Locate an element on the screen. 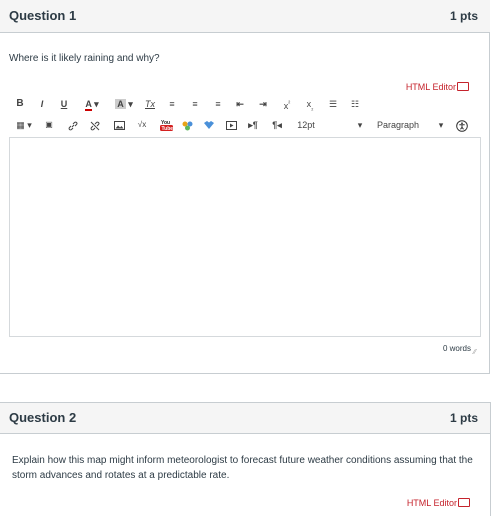 This screenshot has height=516, width=491. question-1-text: Where is it likely raining and why? is located at coordinates (84, 58).